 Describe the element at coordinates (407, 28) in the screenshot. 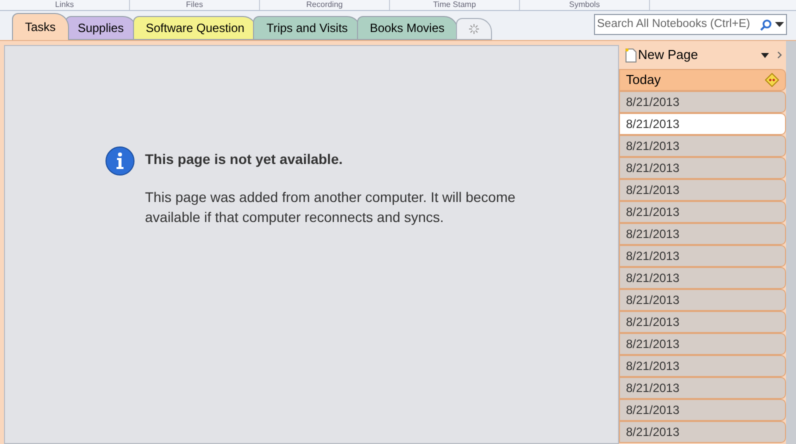

I see `section-tab: Books Movies` at that location.